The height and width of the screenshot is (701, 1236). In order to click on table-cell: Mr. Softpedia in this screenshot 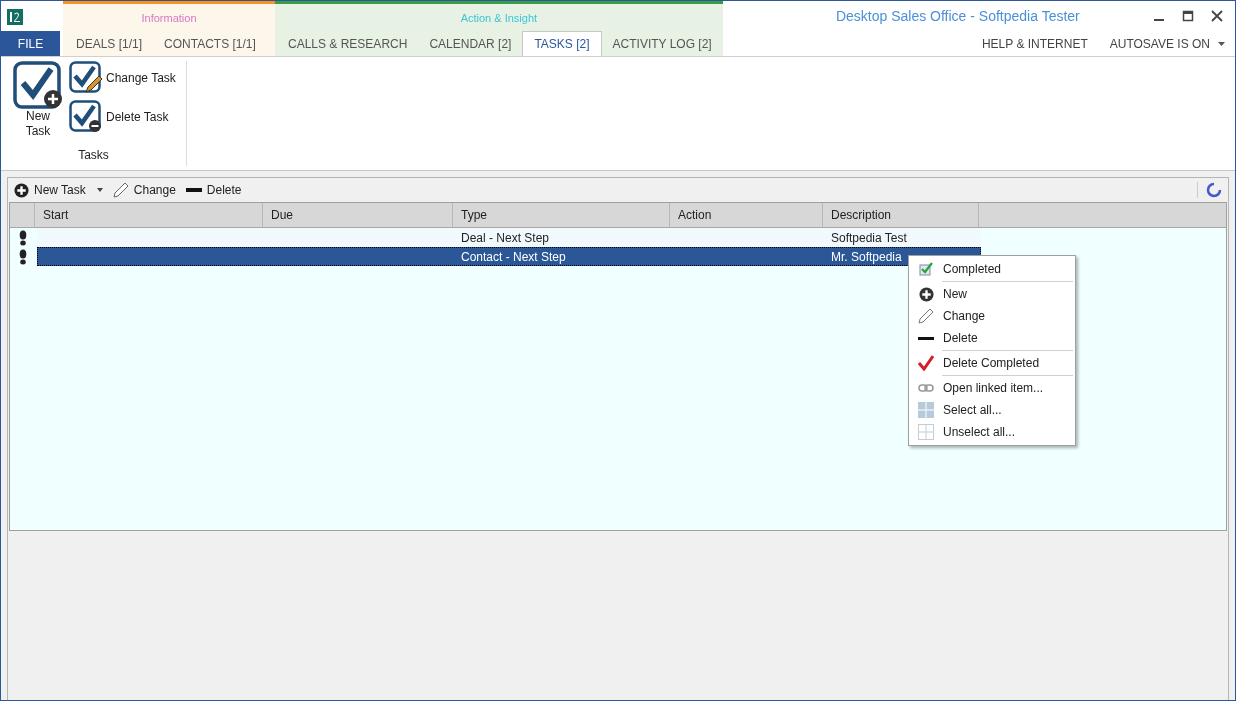, I will do `click(866, 256)`.